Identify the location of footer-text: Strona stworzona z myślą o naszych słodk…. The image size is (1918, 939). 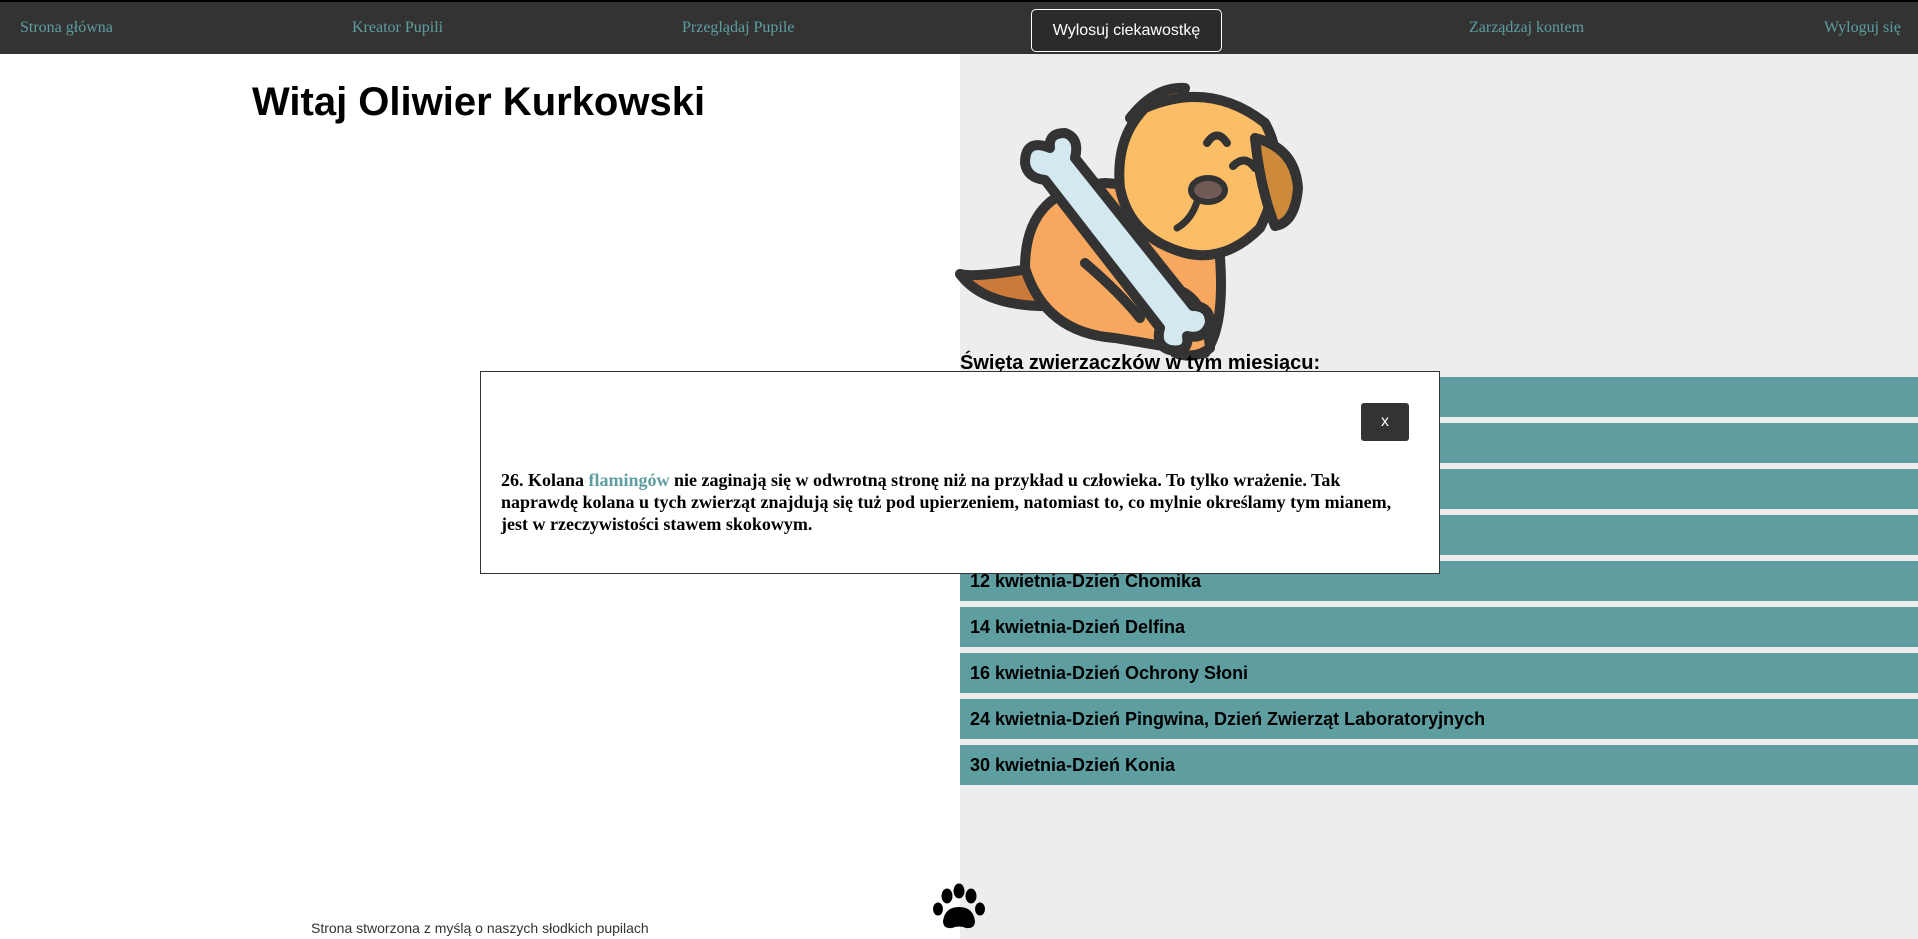
(480, 928).